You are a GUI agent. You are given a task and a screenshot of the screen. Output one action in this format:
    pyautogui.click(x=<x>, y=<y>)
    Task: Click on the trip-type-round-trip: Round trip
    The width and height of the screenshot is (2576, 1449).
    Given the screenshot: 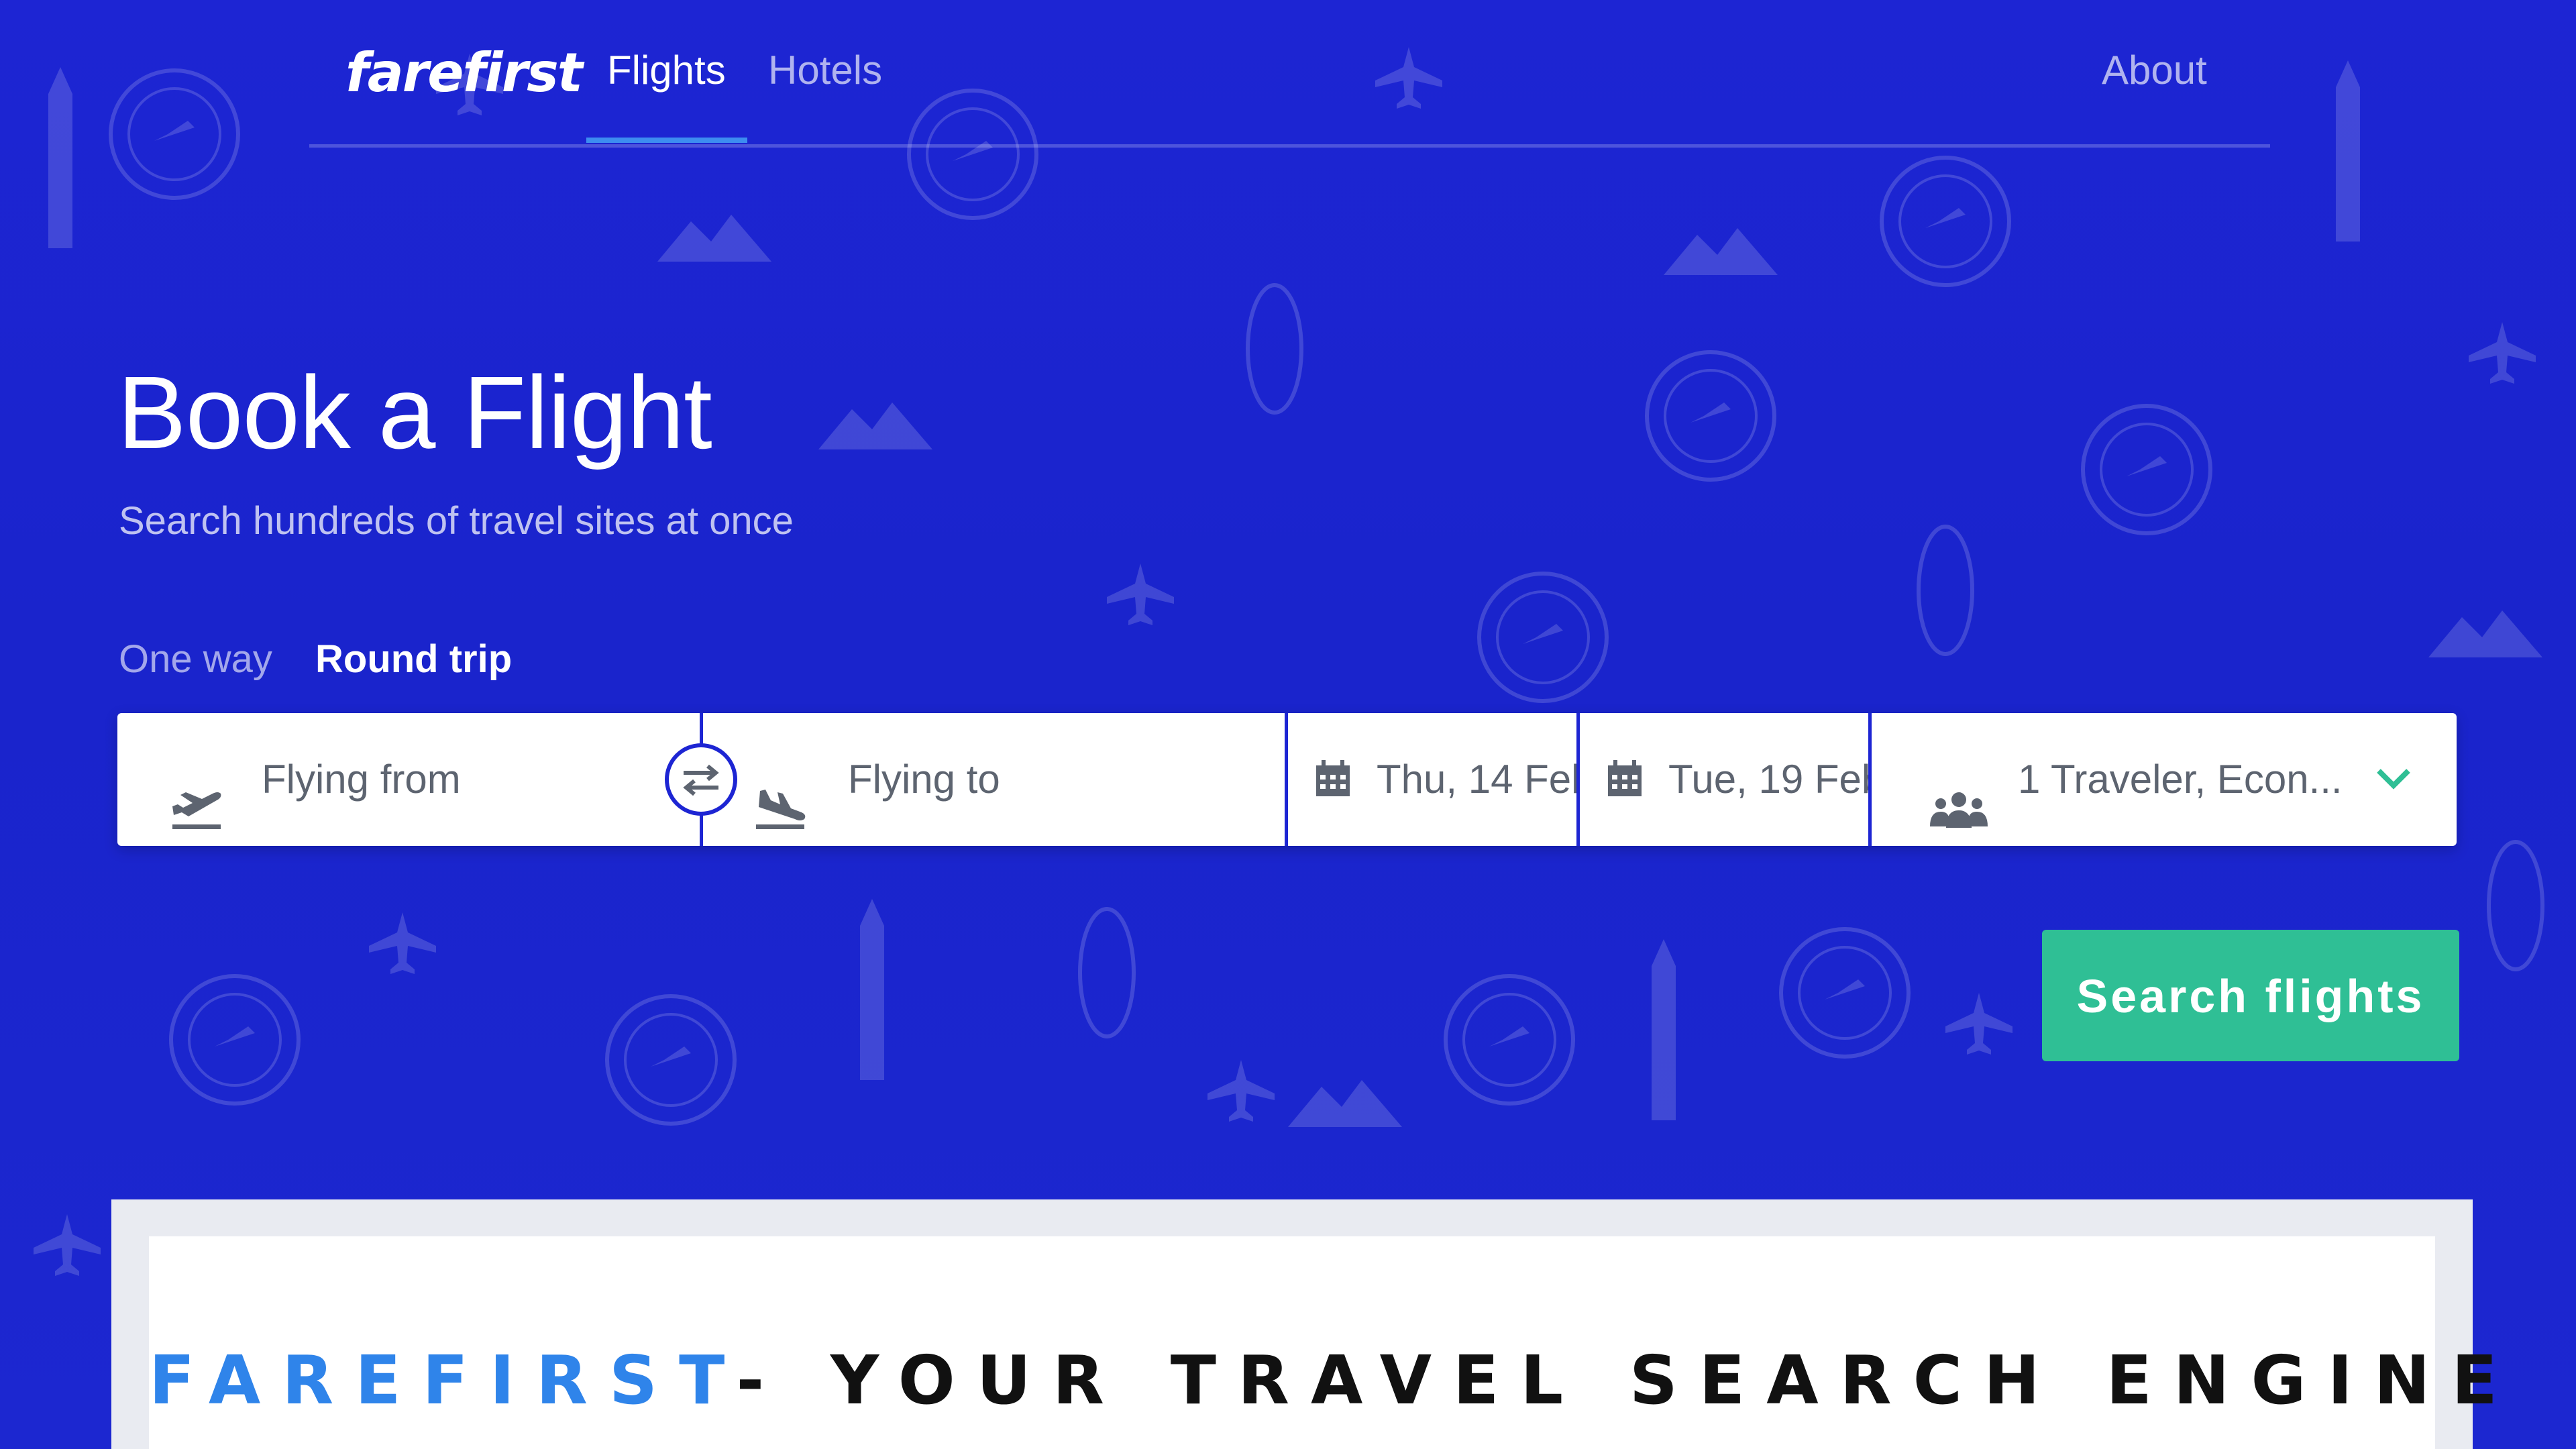 What is the action you would take?
    pyautogui.click(x=413, y=659)
    